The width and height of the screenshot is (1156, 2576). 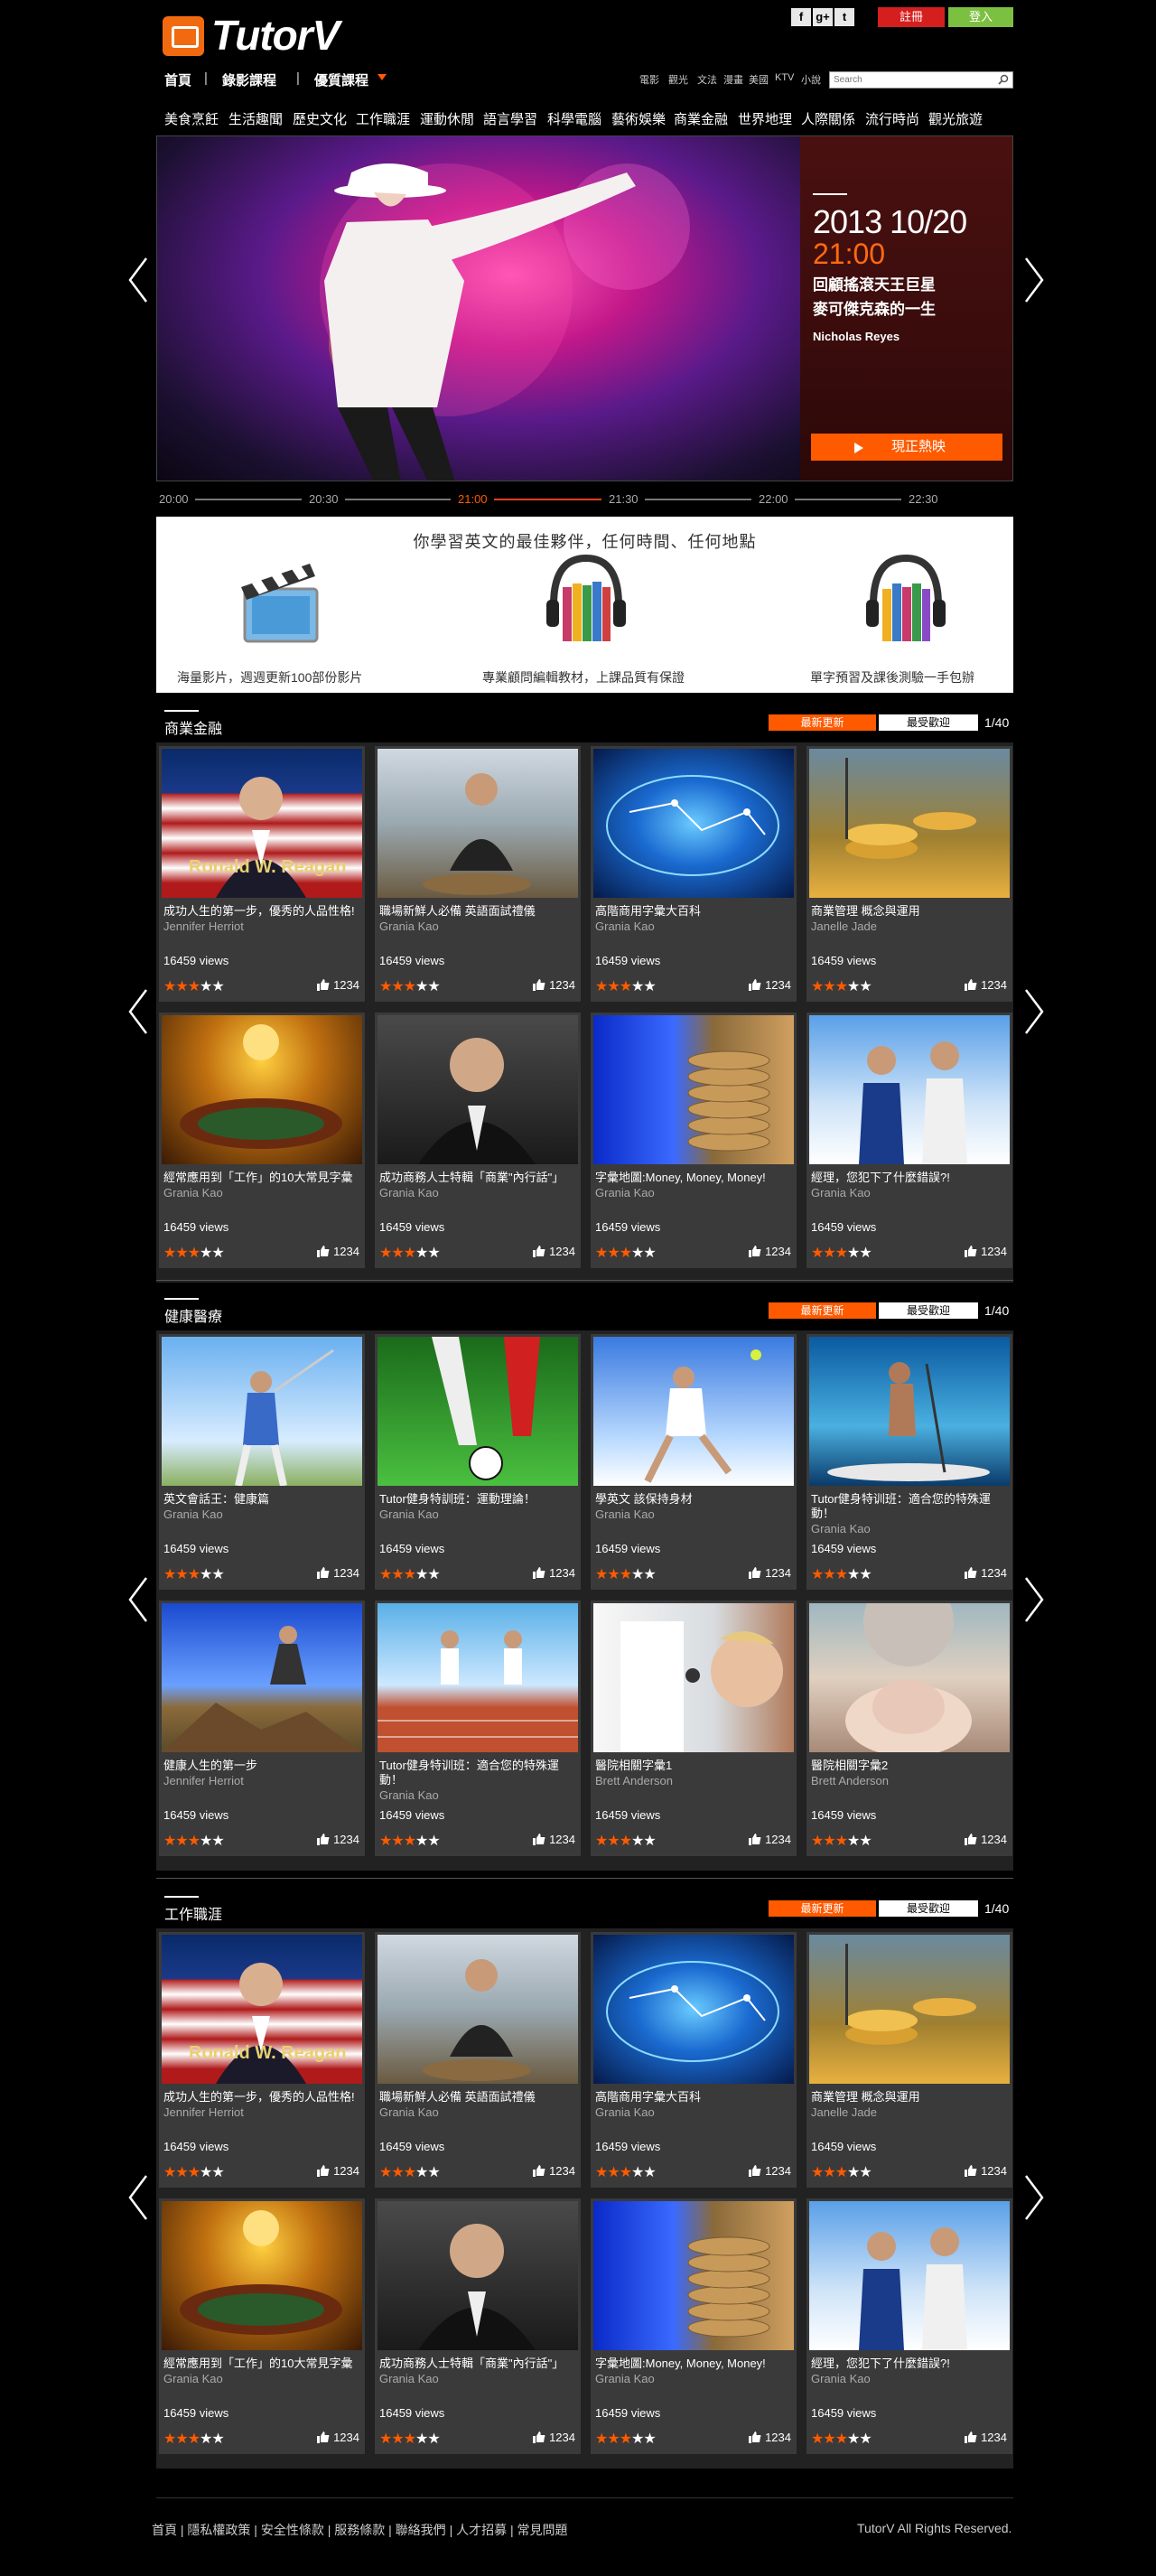 I want to click on footer-link: 隱私權政策, so click(x=219, y=2530).